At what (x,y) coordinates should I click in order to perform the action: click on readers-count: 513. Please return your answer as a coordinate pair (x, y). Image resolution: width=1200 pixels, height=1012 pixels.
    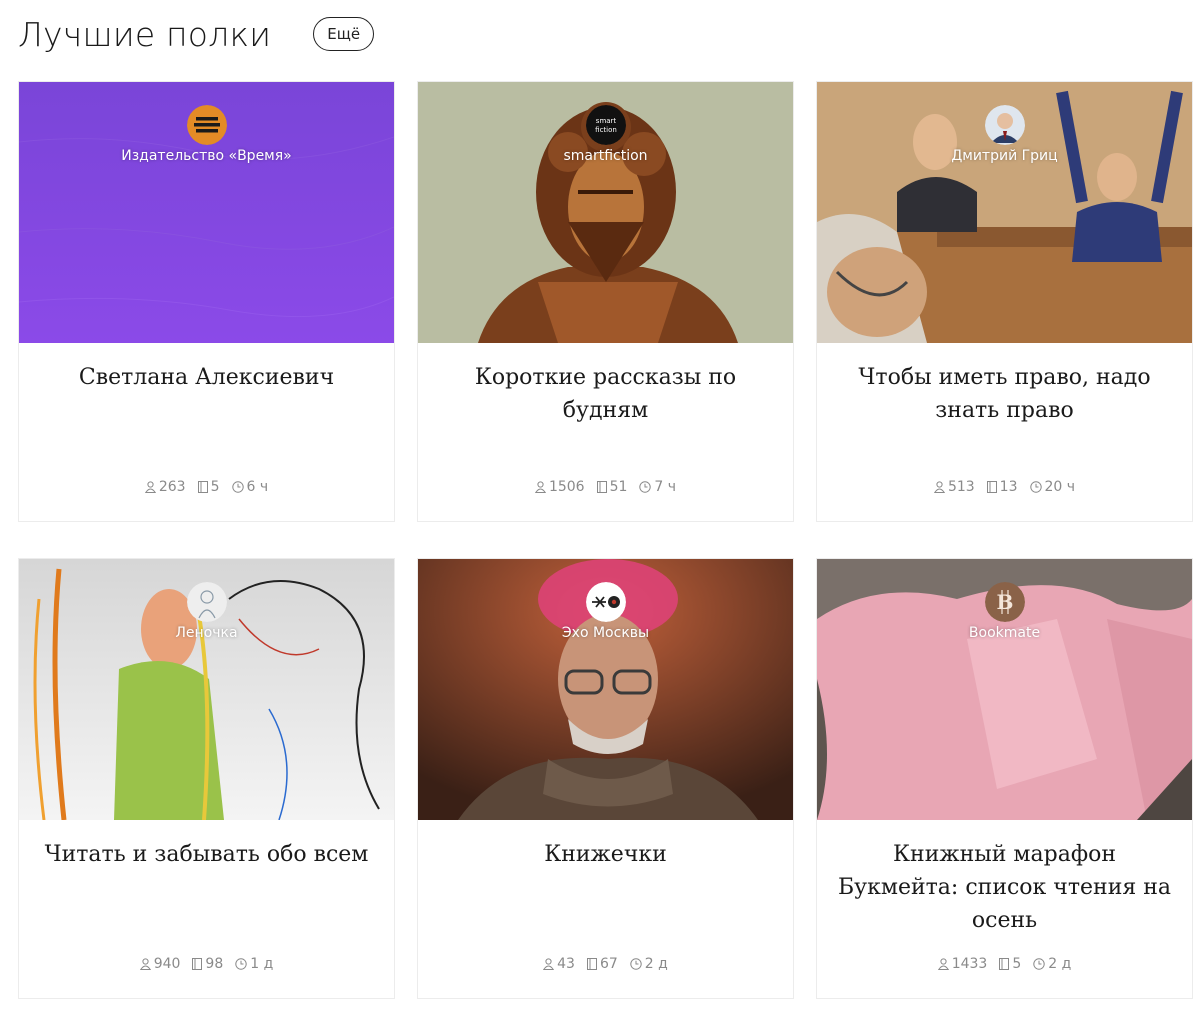
    Looking at the image, I should click on (961, 487).